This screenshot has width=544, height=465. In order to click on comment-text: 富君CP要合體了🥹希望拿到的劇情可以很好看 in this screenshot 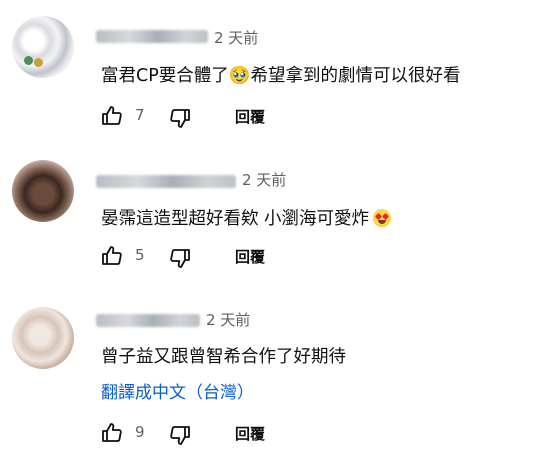, I will do `click(281, 76)`.